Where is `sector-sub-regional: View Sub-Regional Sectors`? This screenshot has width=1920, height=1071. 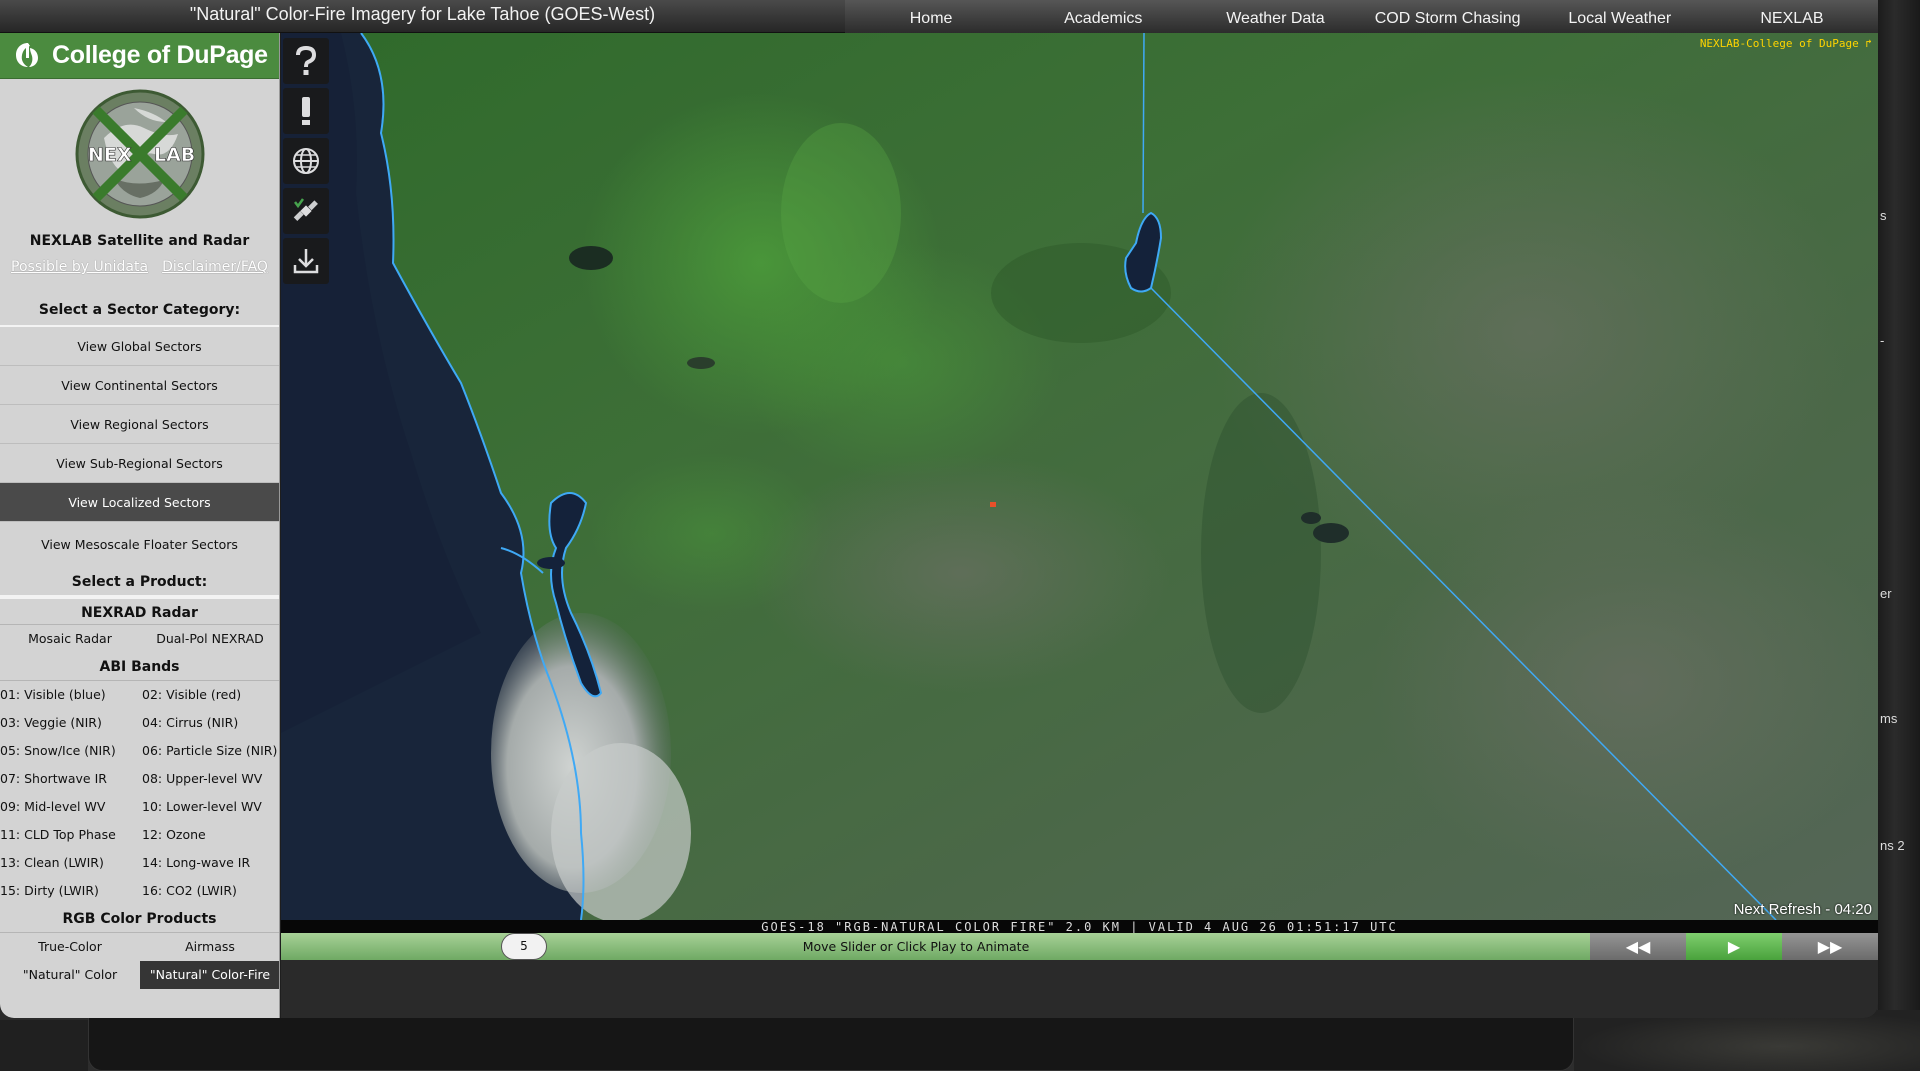 sector-sub-regional: View Sub-Regional Sectors is located at coordinates (139, 463).